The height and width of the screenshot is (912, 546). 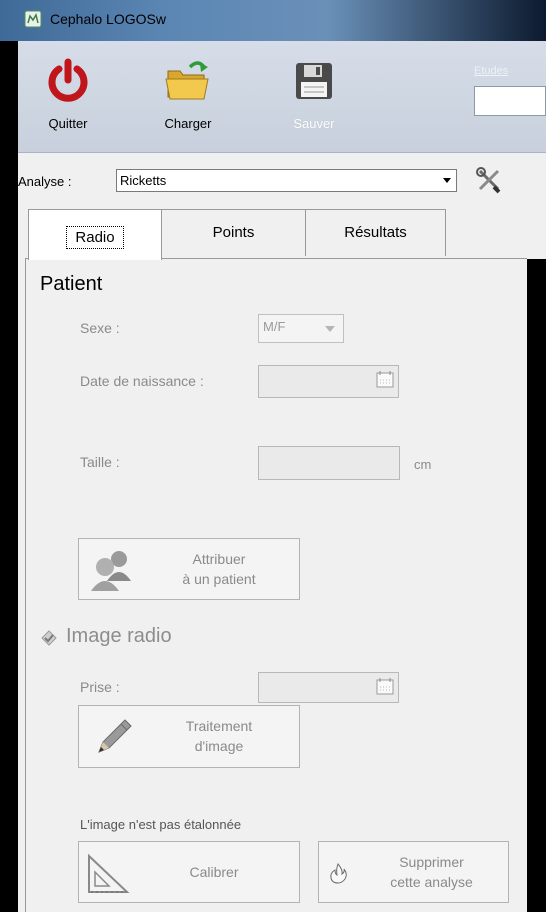 What do you see at coordinates (189, 569) in the screenshot?
I see `assign-patient-button: Attribuer à un patient` at bounding box center [189, 569].